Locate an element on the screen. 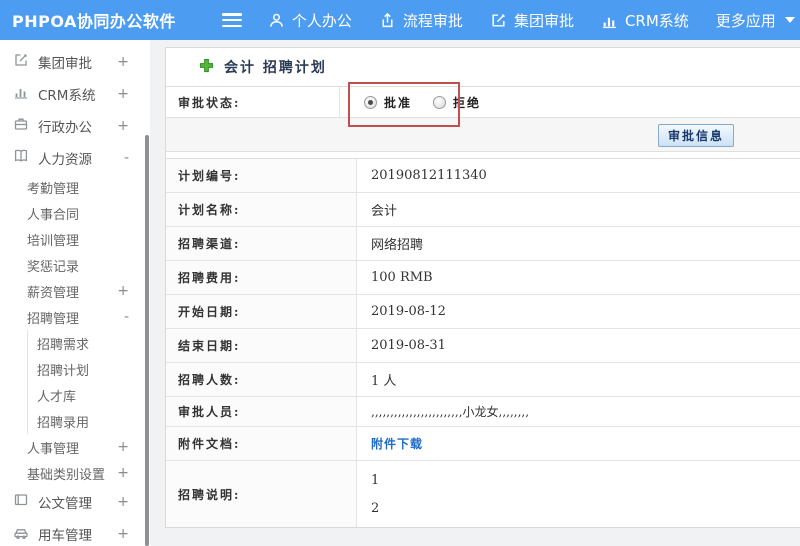  field-value: 1 2 is located at coordinates (578, 494).